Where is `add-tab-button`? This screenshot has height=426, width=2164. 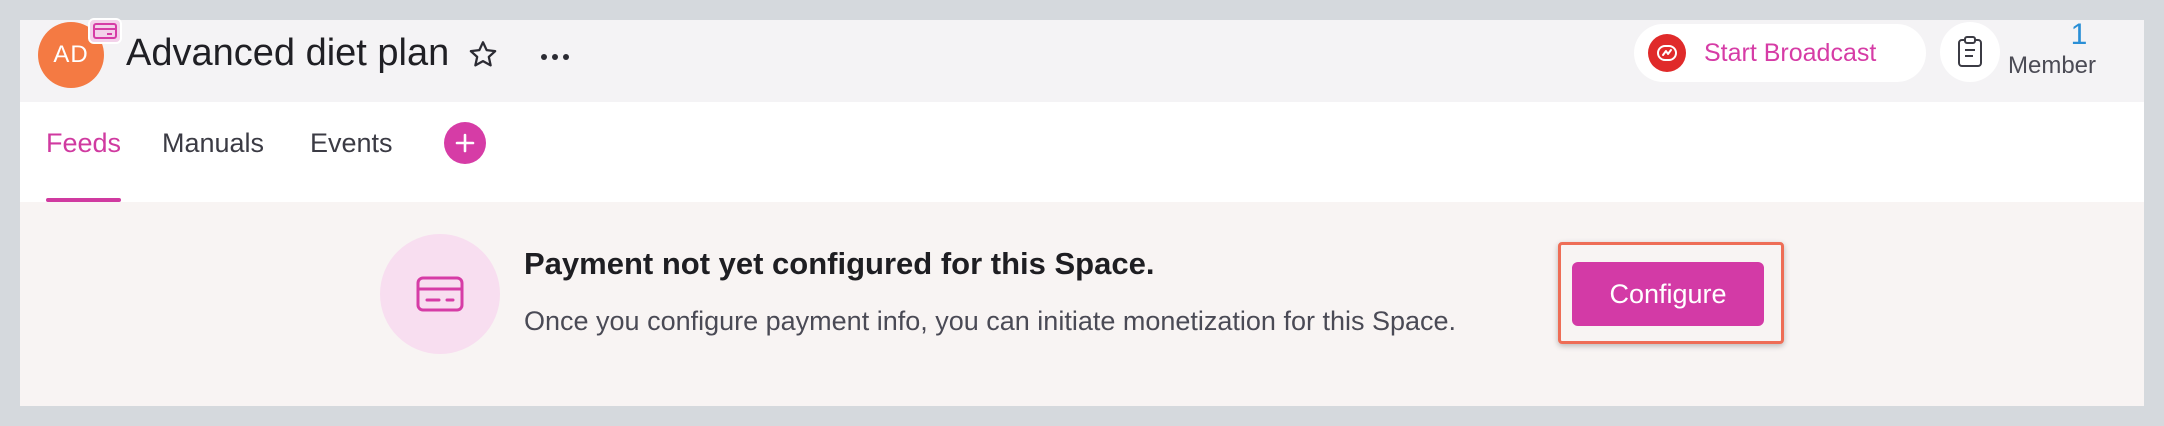
add-tab-button is located at coordinates (465, 143).